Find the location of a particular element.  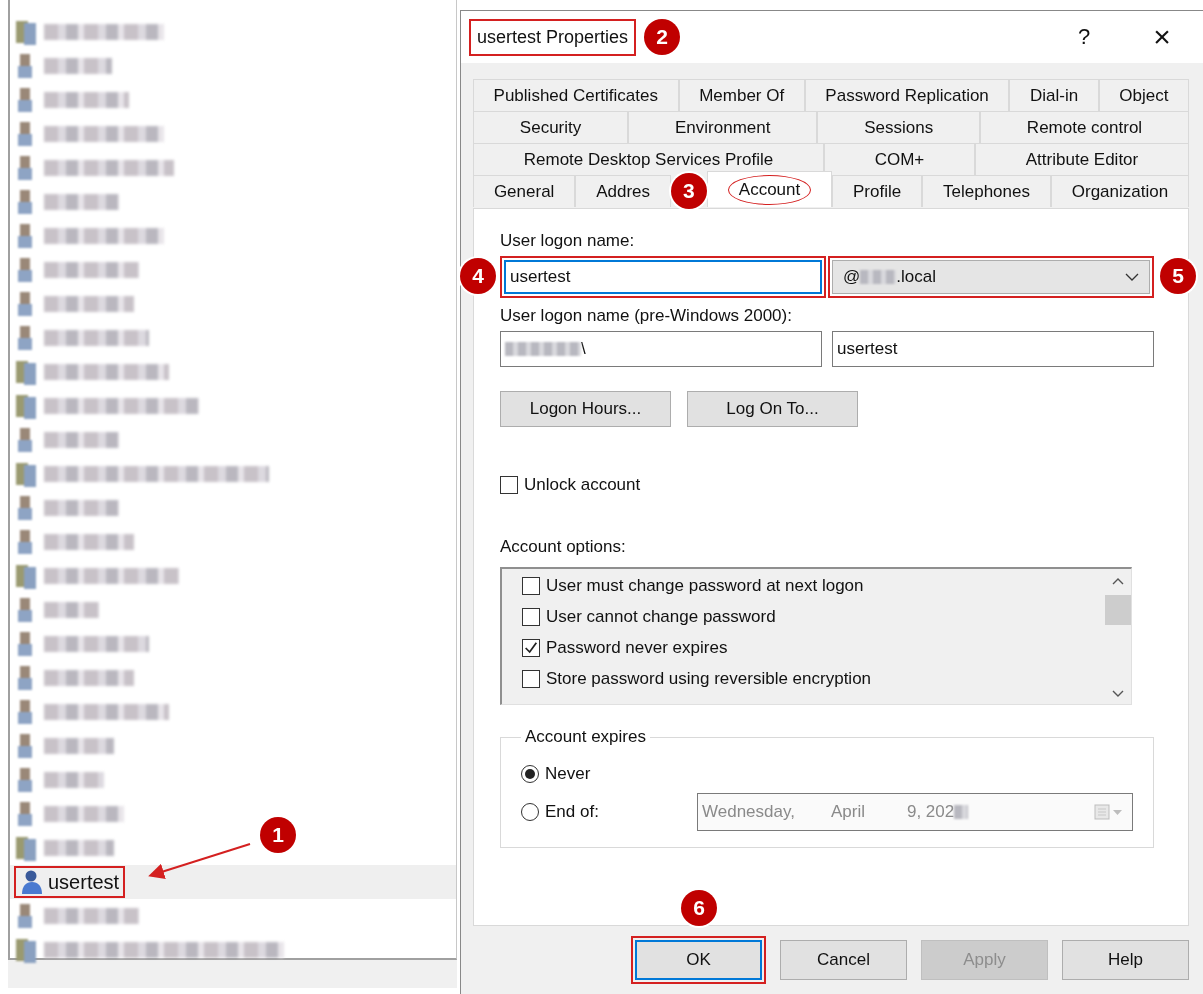

close-button: × is located at coordinates (1162, 37).